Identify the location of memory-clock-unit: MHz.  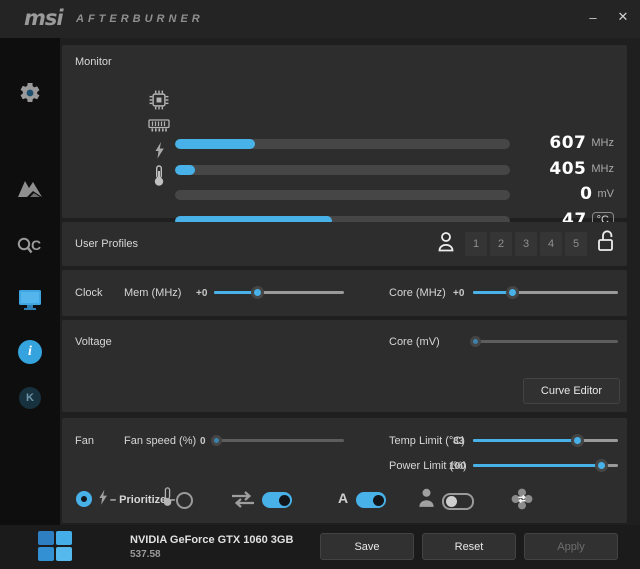
(602, 169).